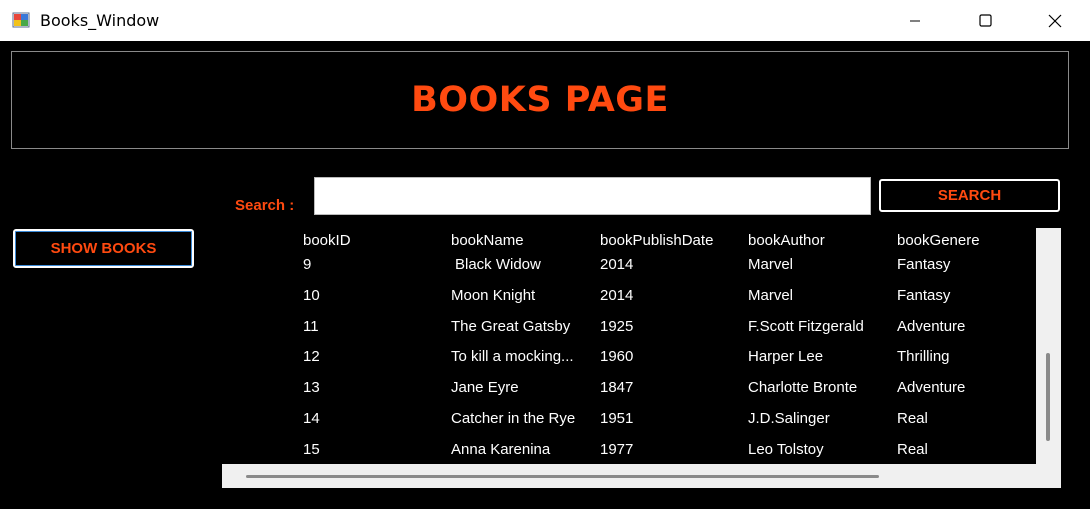 Image resolution: width=1090 pixels, height=509 pixels. Describe the element at coordinates (1048, 346) in the screenshot. I see `vertical-scrollbar` at that location.